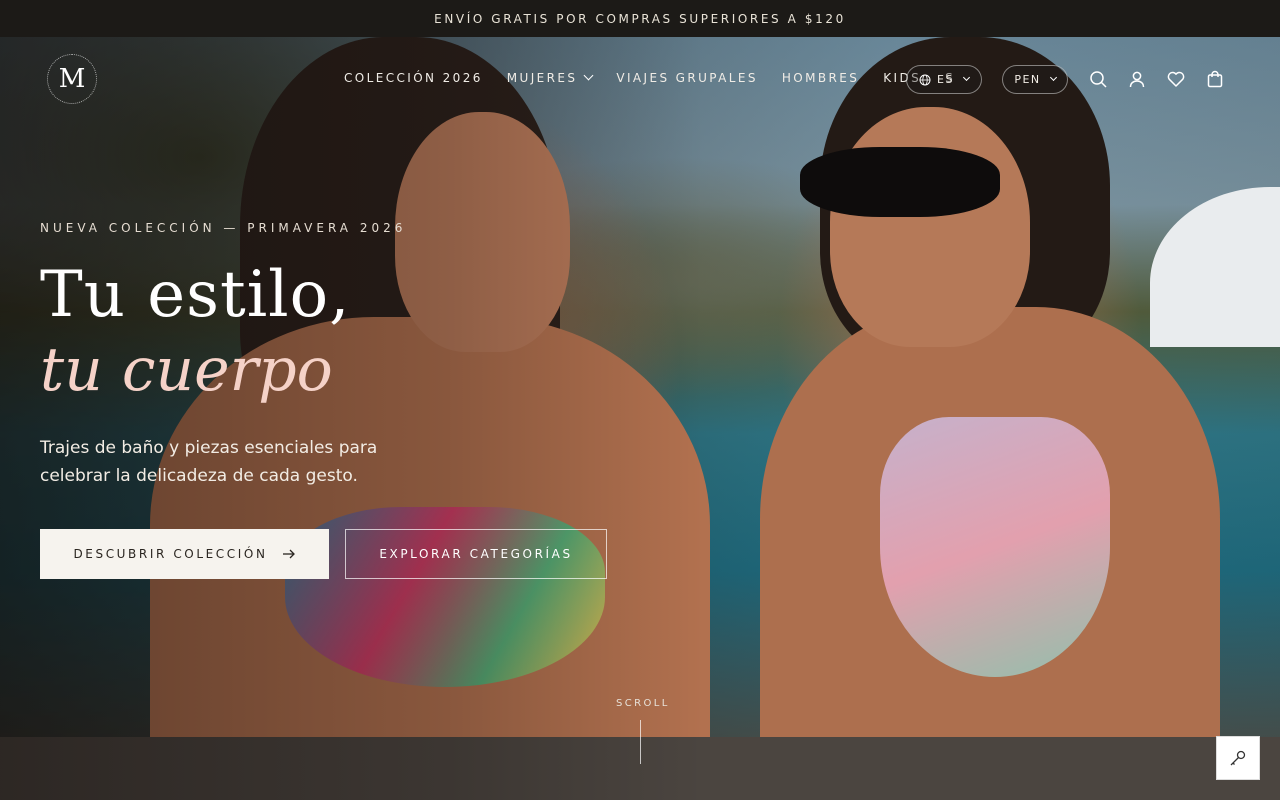 This screenshot has width=1280, height=800. What do you see at coordinates (925, 79) in the screenshot?
I see `globe-icon` at bounding box center [925, 79].